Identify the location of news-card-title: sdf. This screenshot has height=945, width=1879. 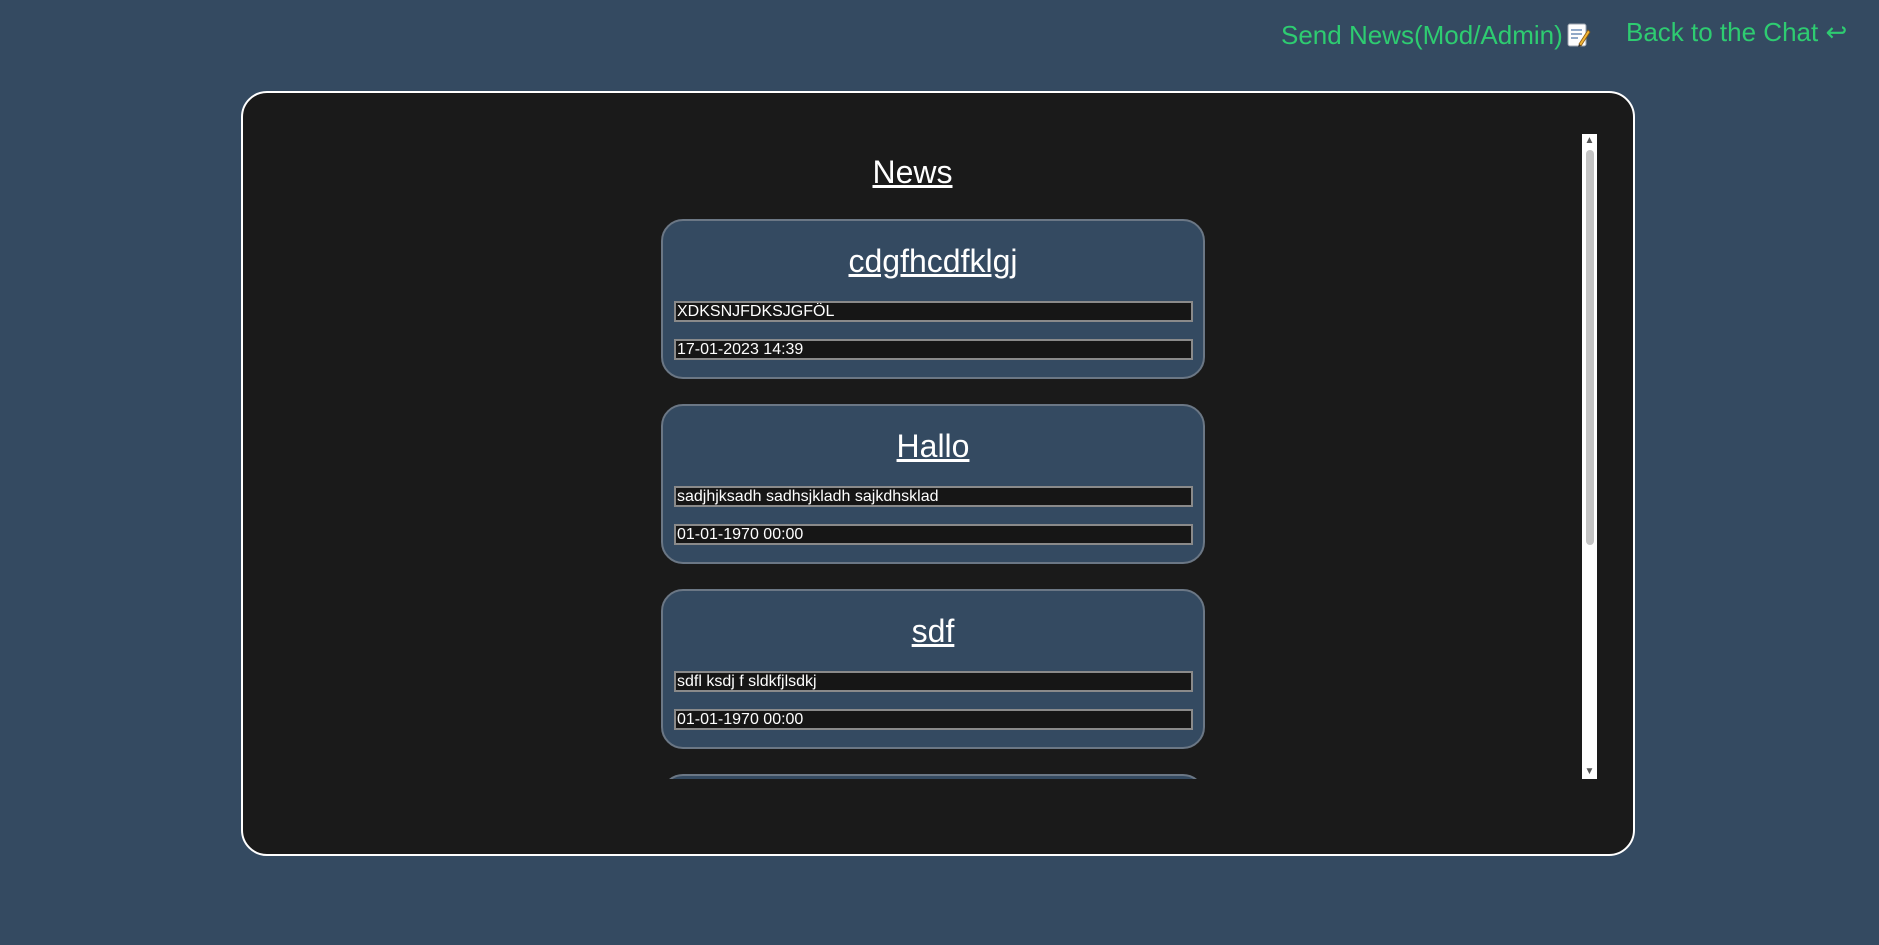
(933, 631).